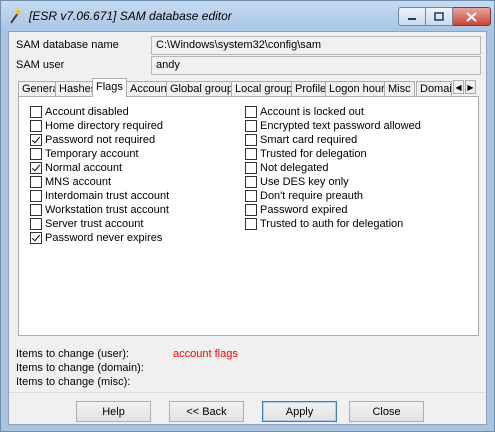 The height and width of the screenshot is (432, 495). I want to click on sam-db-label: SAM database name, so click(67, 45).